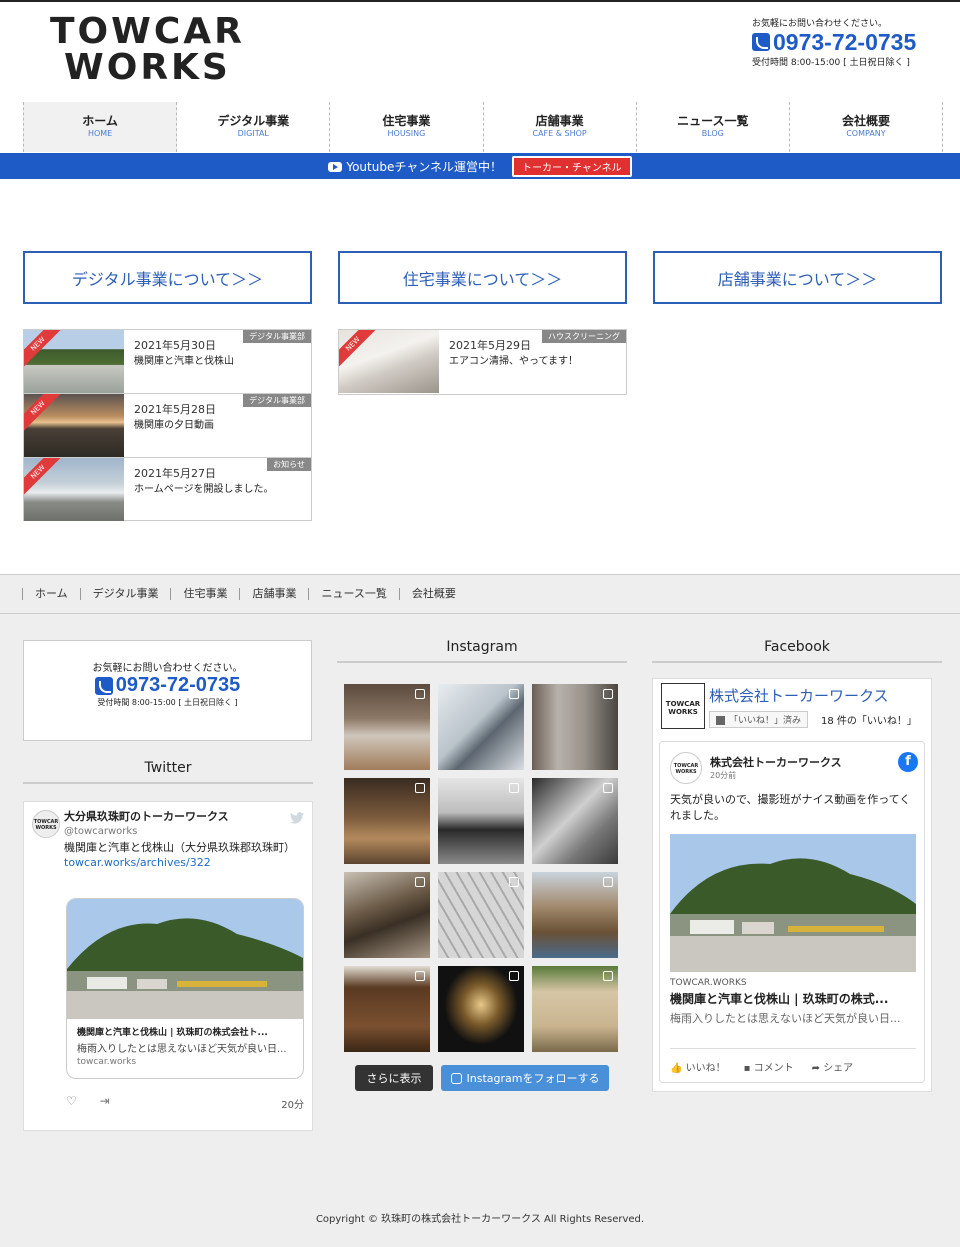 The height and width of the screenshot is (1247, 960). What do you see at coordinates (168, 772) in the screenshot?
I see `twitter-title: Twitter` at bounding box center [168, 772].